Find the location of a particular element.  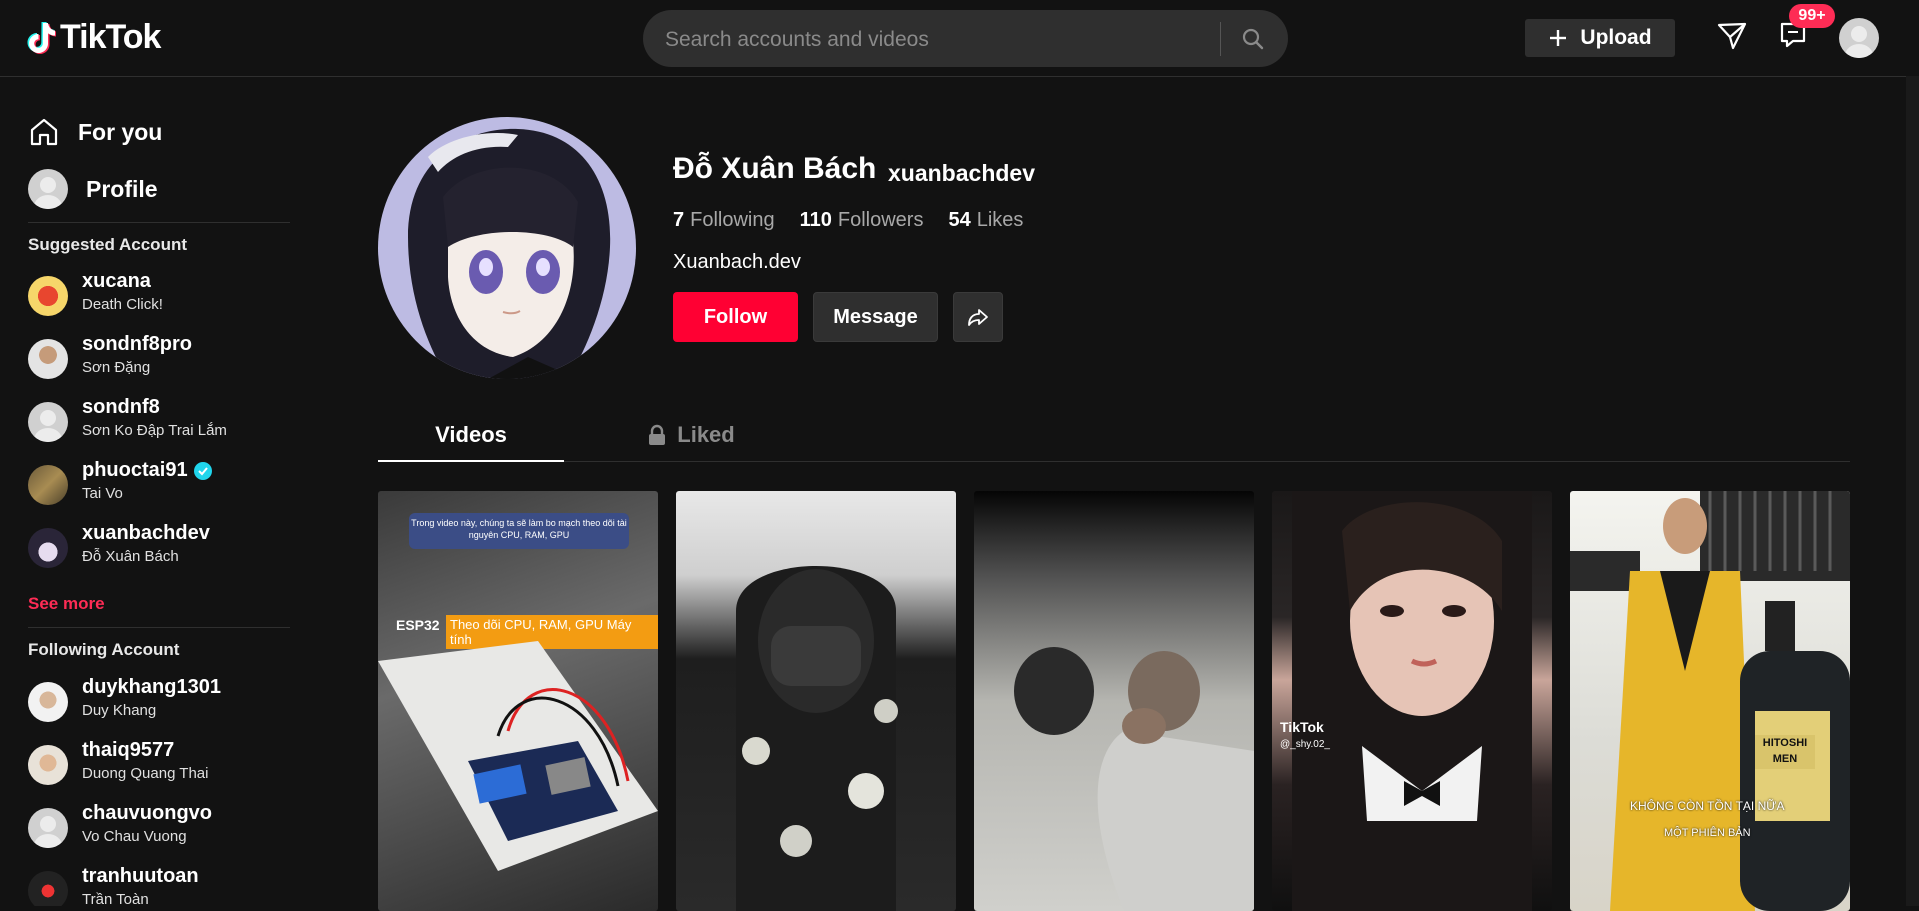

following-account: chauvuongvo Vo Chau Vuong is located at coordinates (159, 828).